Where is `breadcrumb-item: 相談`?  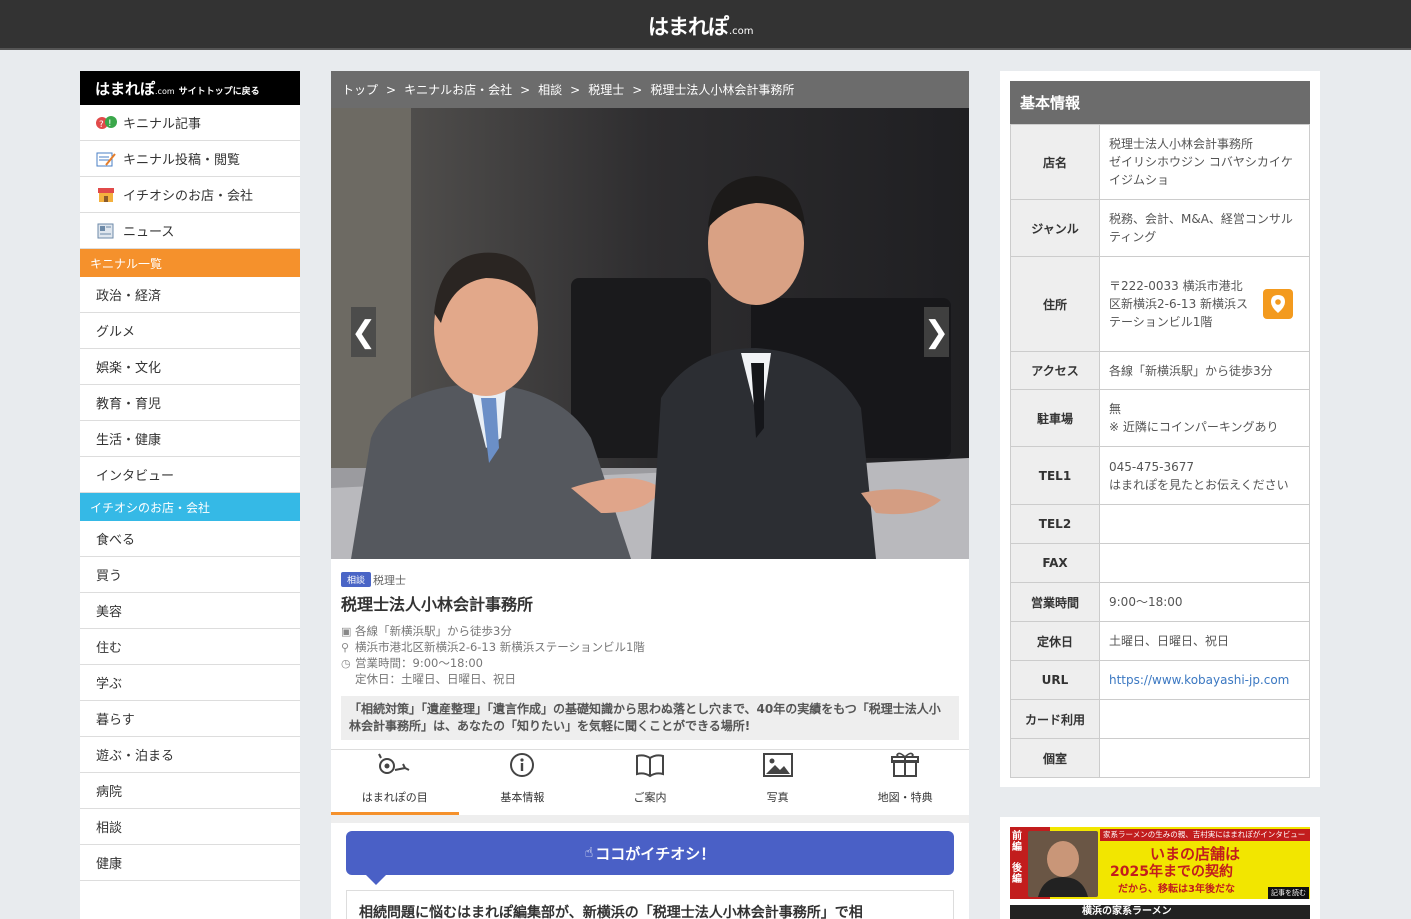 breadcrumb-item: 相談 is located at coordinates (550, 89).